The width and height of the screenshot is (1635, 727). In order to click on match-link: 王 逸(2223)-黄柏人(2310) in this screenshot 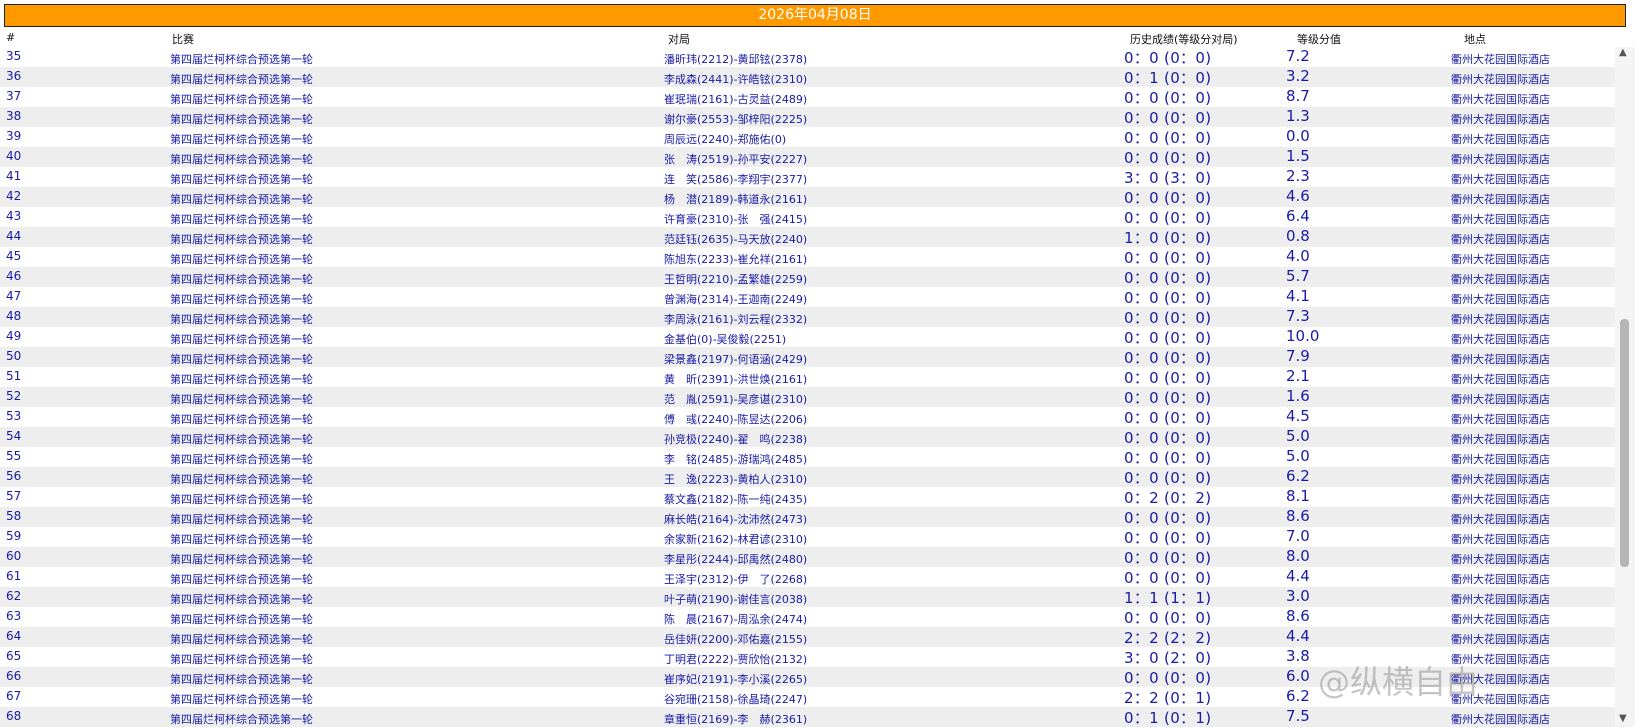, I will do `click(735, 479)`.